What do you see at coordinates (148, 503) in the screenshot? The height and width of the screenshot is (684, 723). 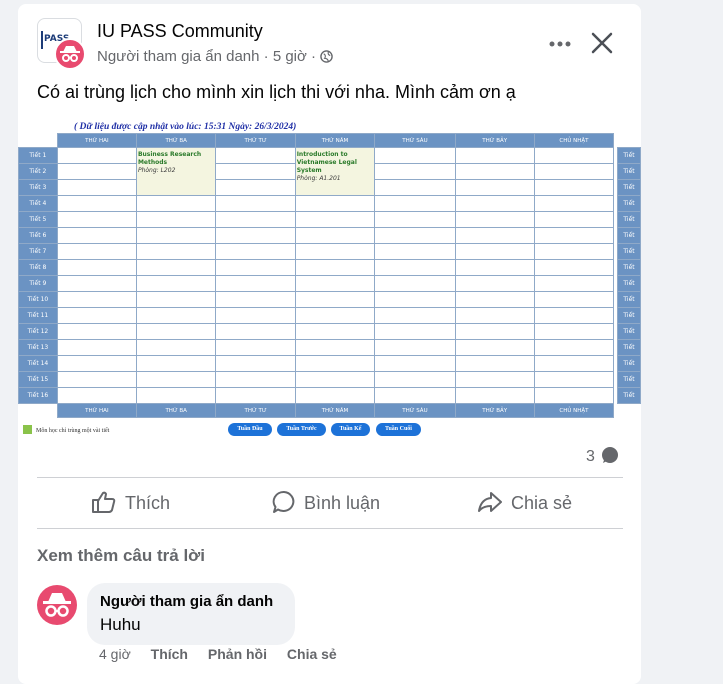 I see `like-label: Thích` at bounding box center [148, 503].